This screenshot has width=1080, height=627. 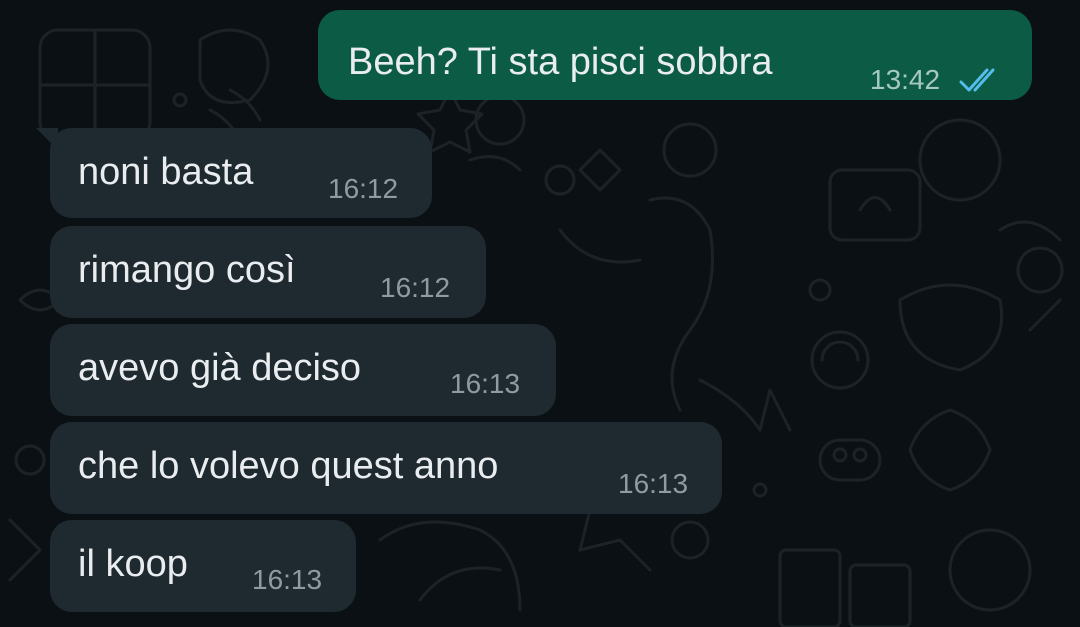 What do you see at coordinates (977, 80) in the screenshot?
I see `double-check-read-icon` at bounding box center [977, 80].